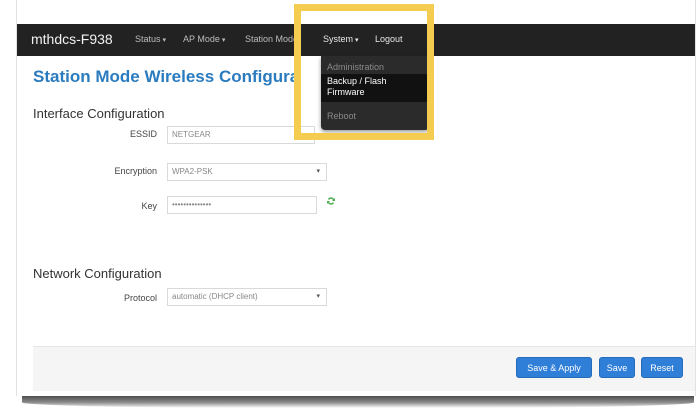 The width and height of the screenshot is (696, 420). I want to click on nav-logout-label: Logout, so click(389, 39).